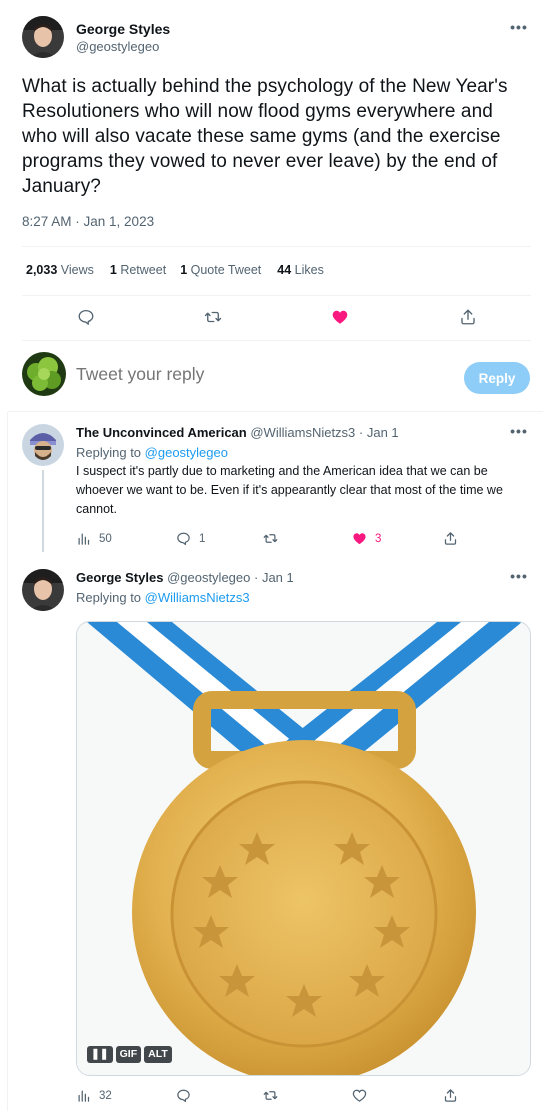 Image resolution: width=543 pixels, height=1111 pixels. I want to click on reply-actions: 50 1 3, so click(296, 541).